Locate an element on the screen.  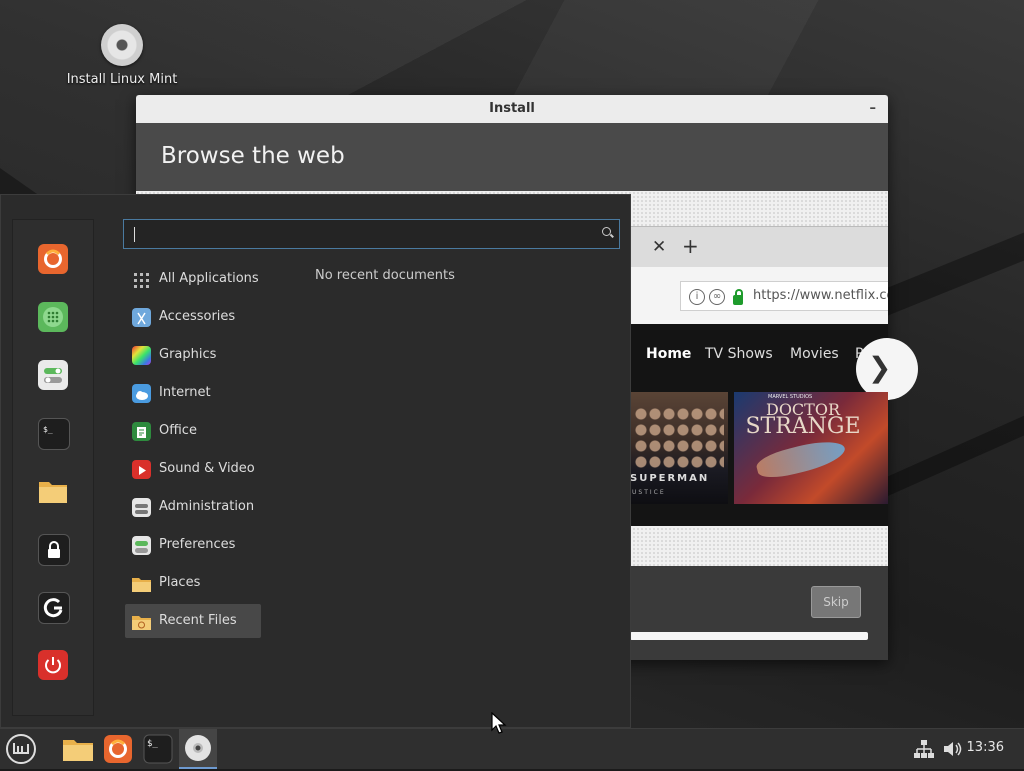
url-bar: i ∞ https://www.netflix.co is located at coordinates (784, 296).